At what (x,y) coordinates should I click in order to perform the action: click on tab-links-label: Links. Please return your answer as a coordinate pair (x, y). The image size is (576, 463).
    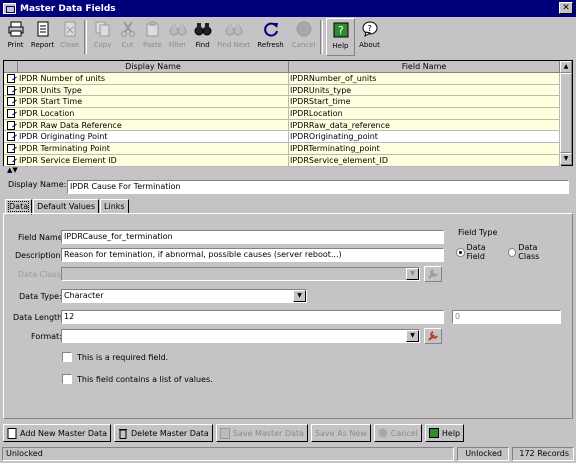
    Looking at the image, I should click on (114, 206).